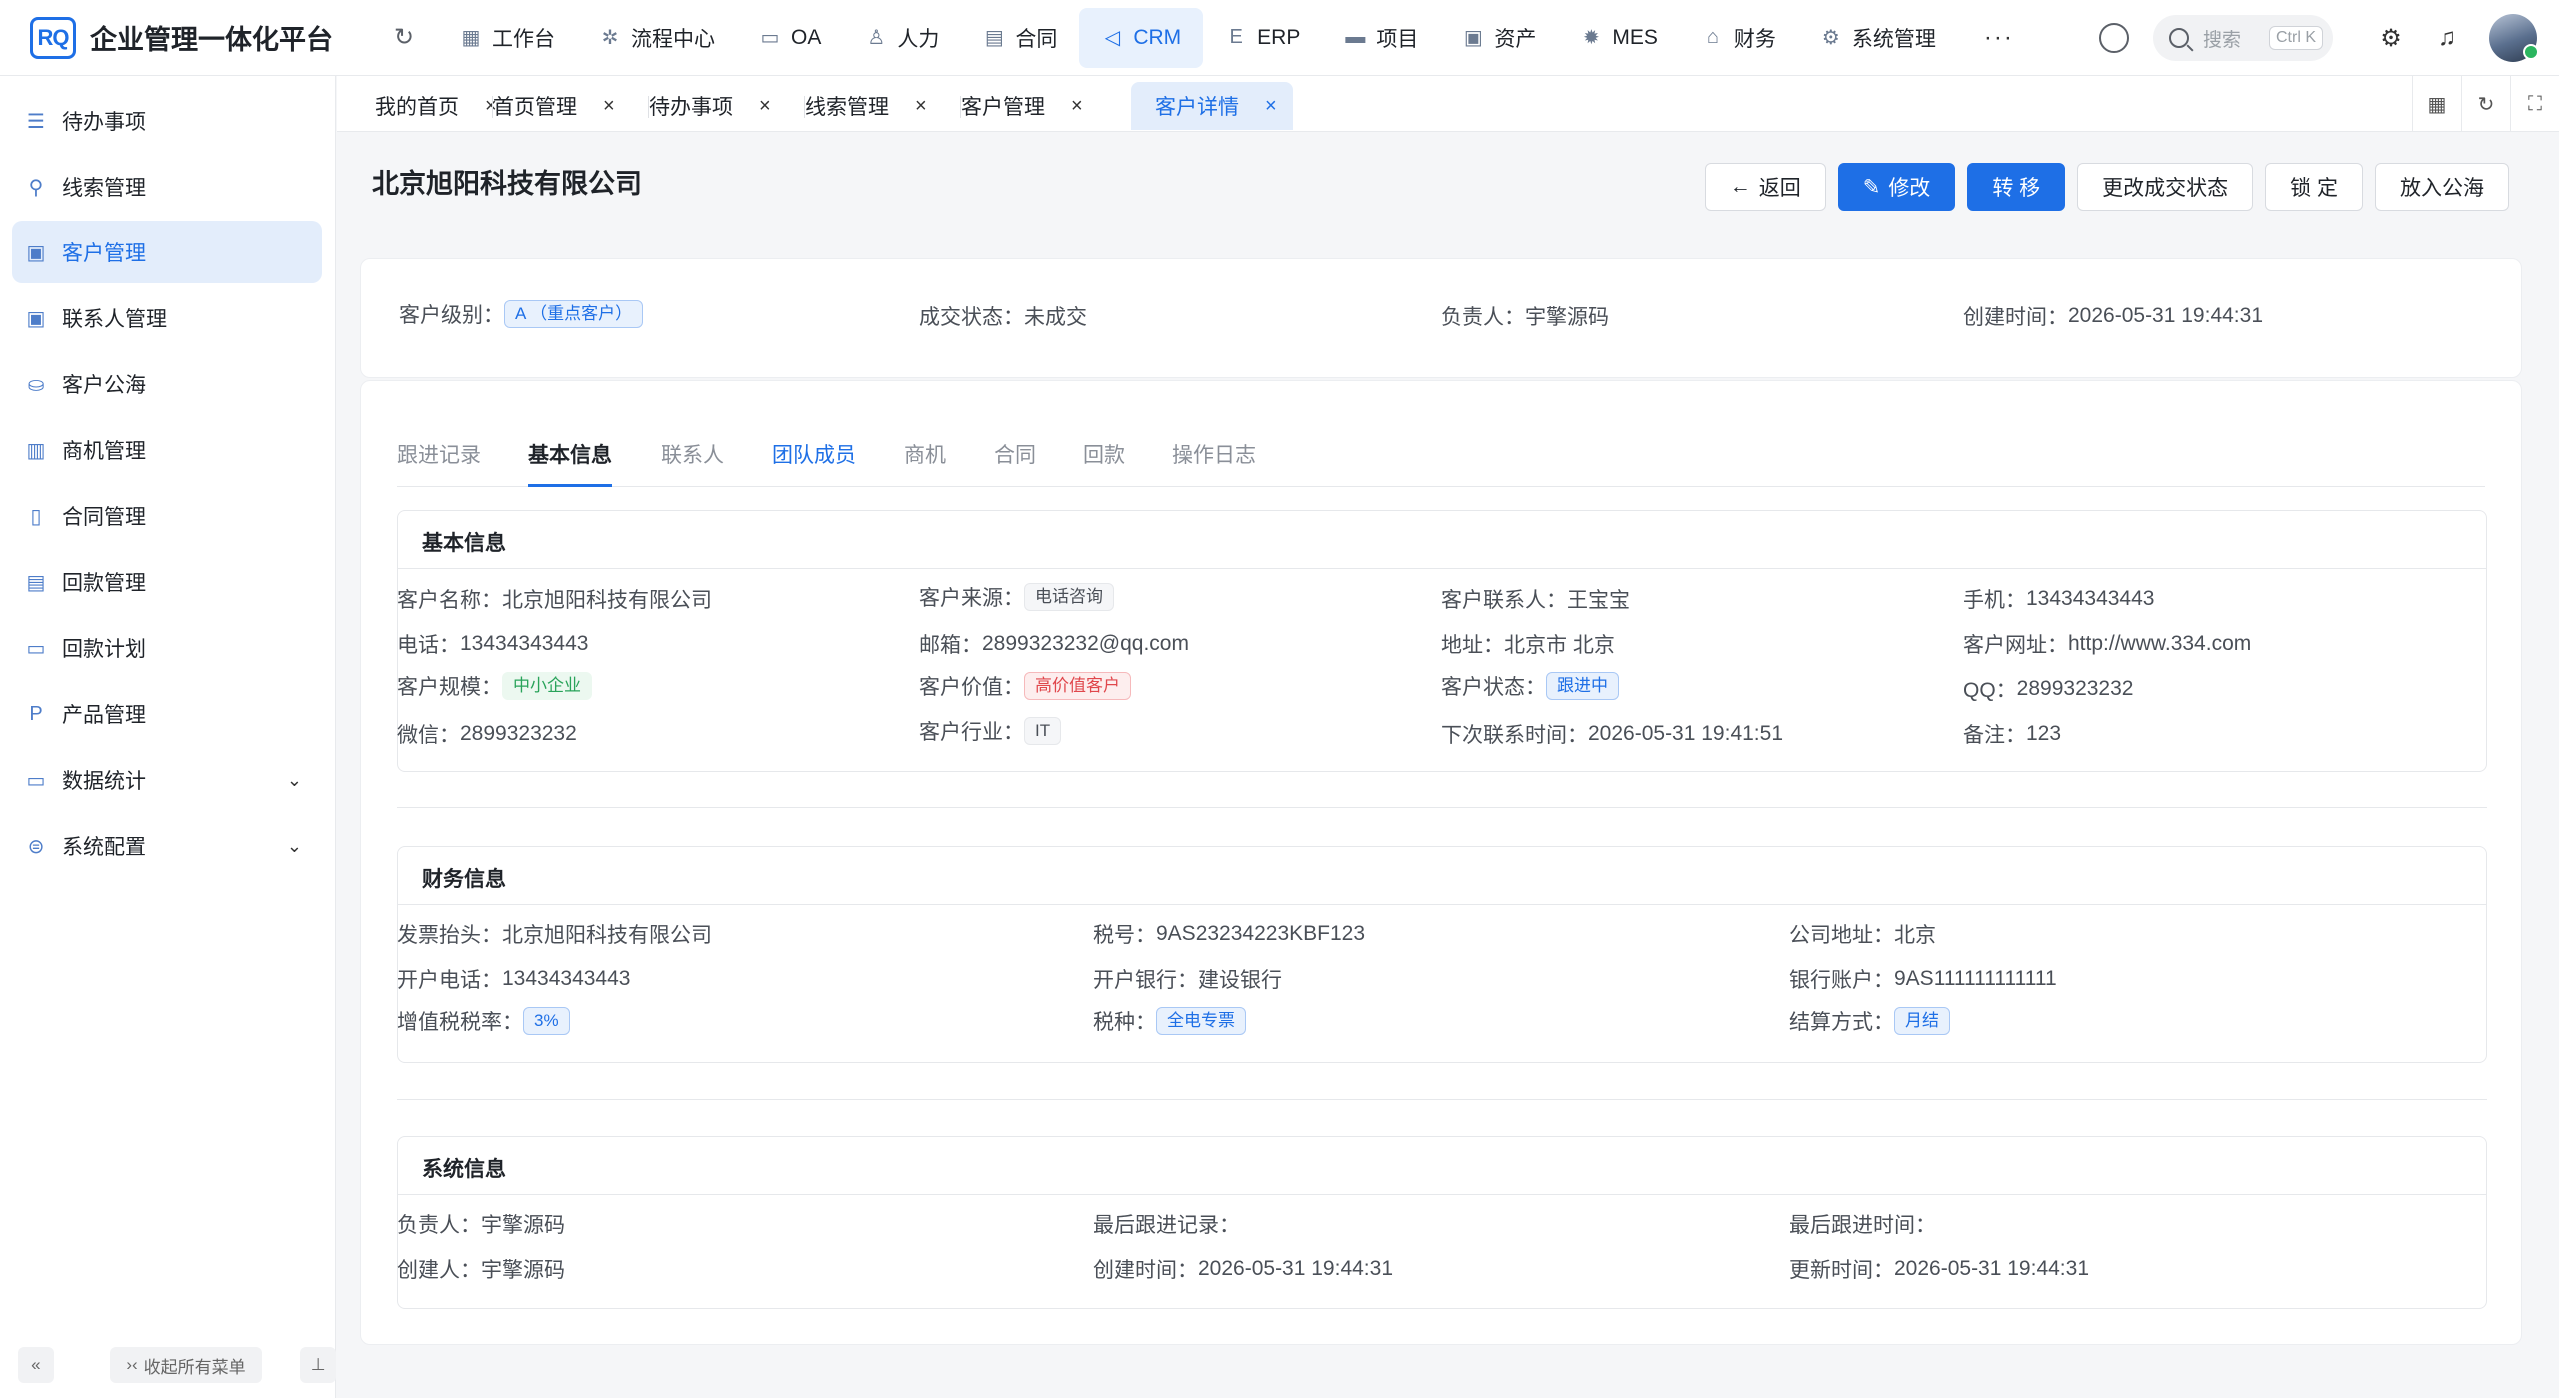 This screenshot has width=2559, height=1398. I want to click on sidebar-item-leads: ⚲ 线索管理, so click(167, 187).